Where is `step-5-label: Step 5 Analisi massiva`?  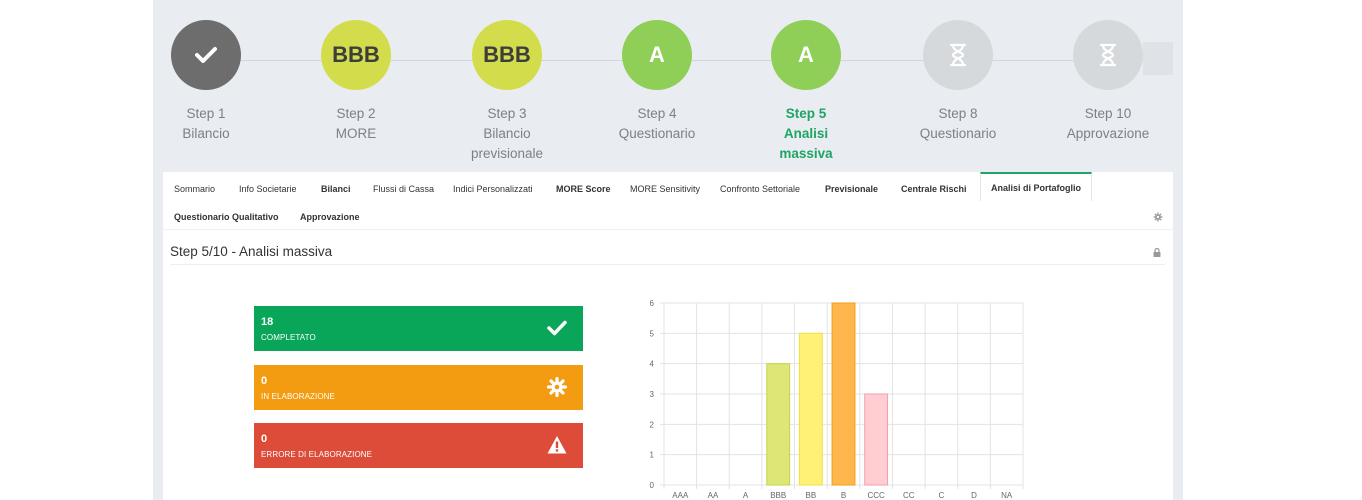
step-5-label: Step 5 Analisi massiva is located at coordinates (806, 134).